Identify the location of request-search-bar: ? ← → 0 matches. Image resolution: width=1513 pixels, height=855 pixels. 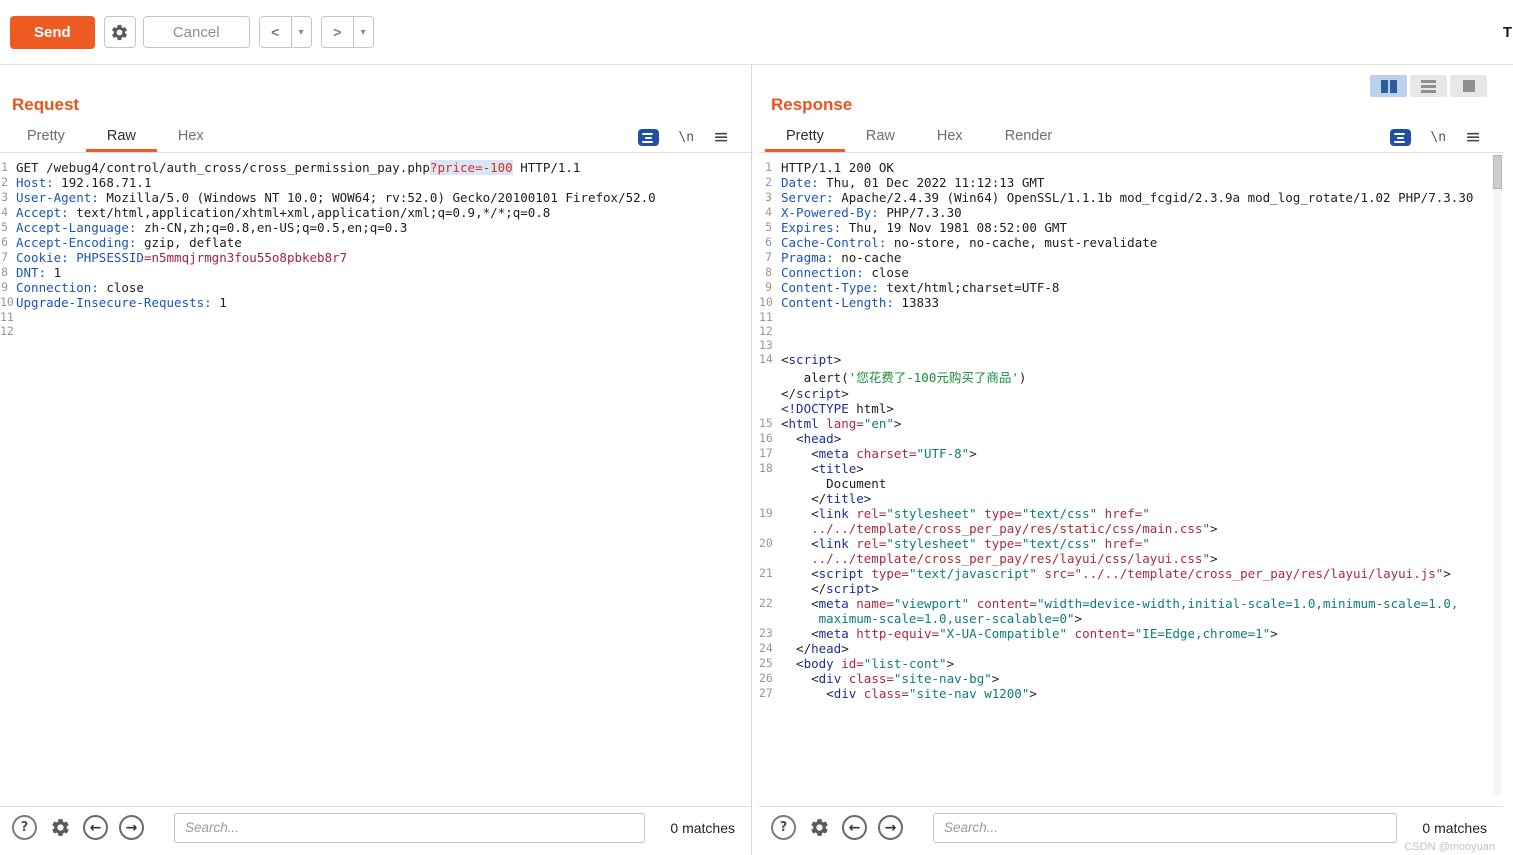
(375, 827).